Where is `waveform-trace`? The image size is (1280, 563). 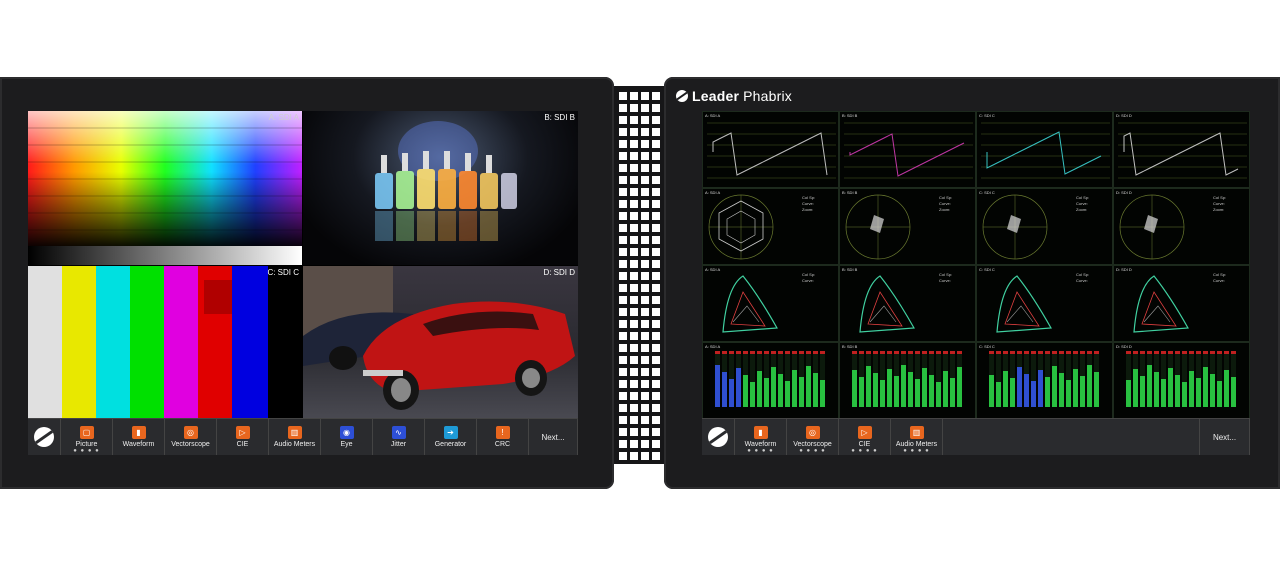 waveform-trace is located at coordinates (1045, 150).